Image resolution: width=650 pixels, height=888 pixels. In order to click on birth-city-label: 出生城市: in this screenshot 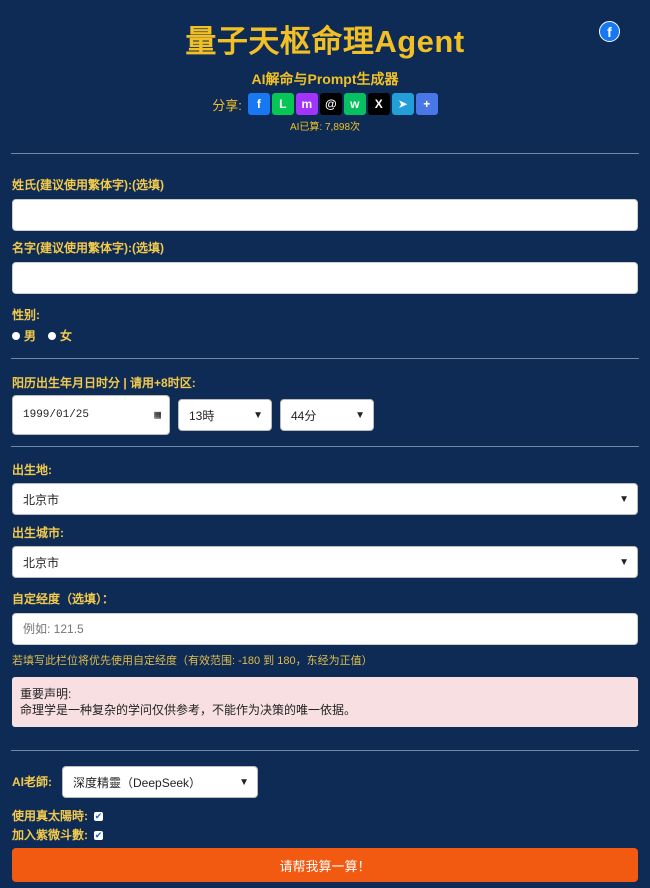, I will do `click(38, 533)`.